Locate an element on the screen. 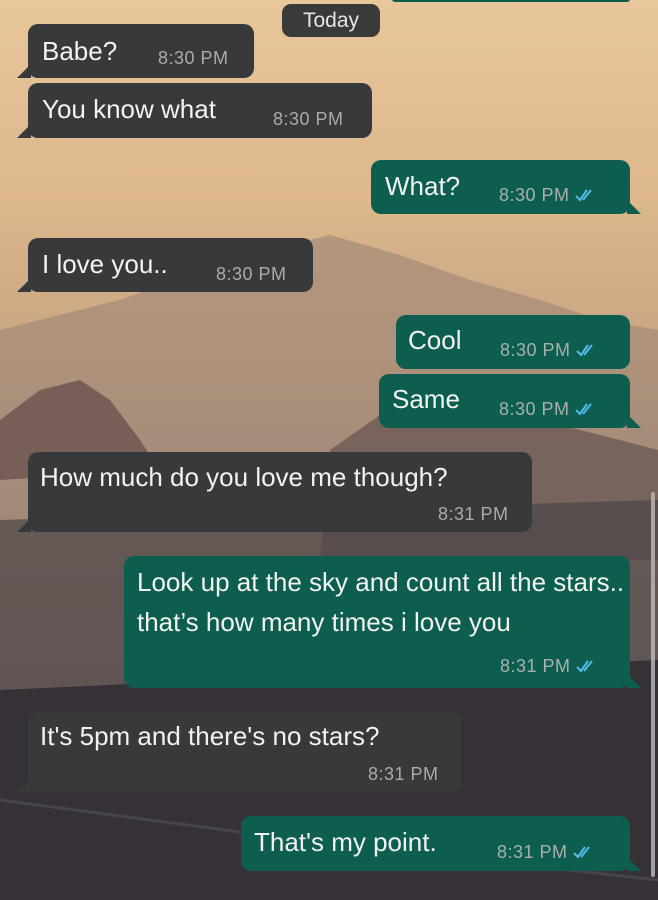 The height and width of the screenshot is (900, 658). message-bubble-incoming: I love you.. 8:30 PM is located at coordinates (165, 265).